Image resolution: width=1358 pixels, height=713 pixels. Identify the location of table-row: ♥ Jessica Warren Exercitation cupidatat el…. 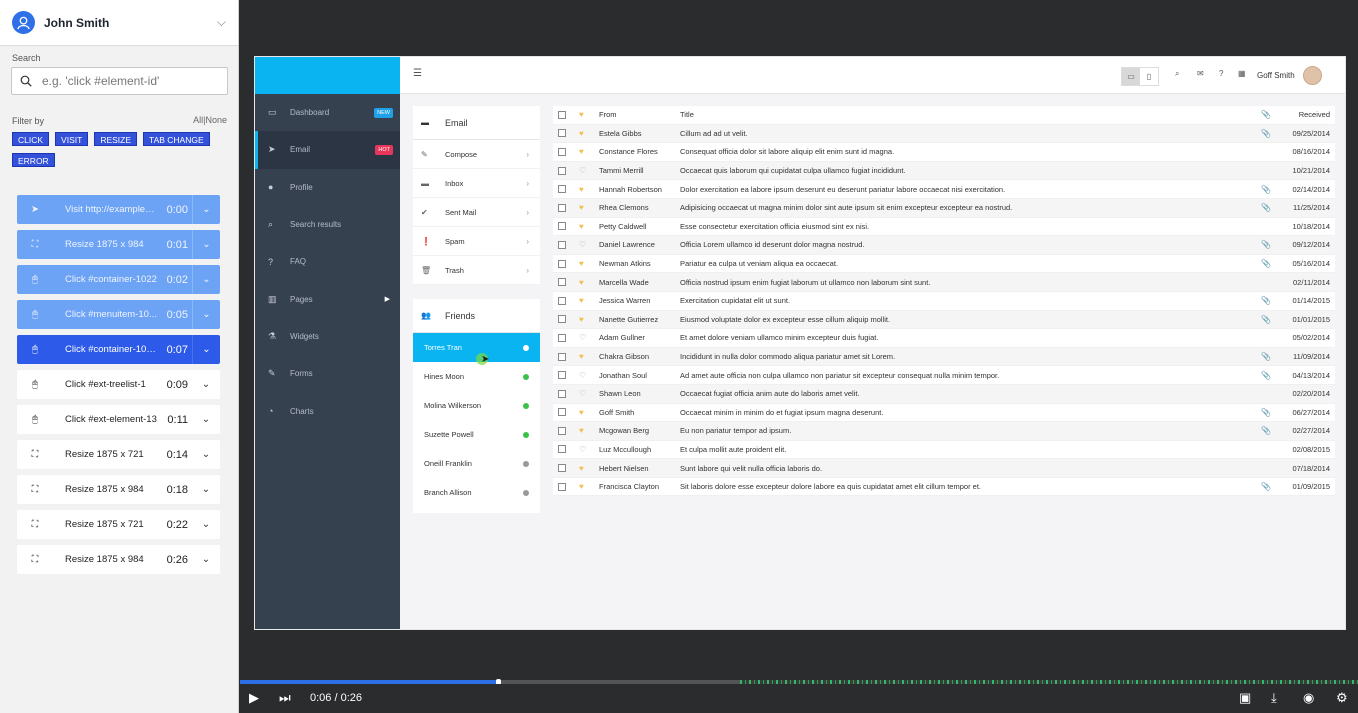
(944, 301).